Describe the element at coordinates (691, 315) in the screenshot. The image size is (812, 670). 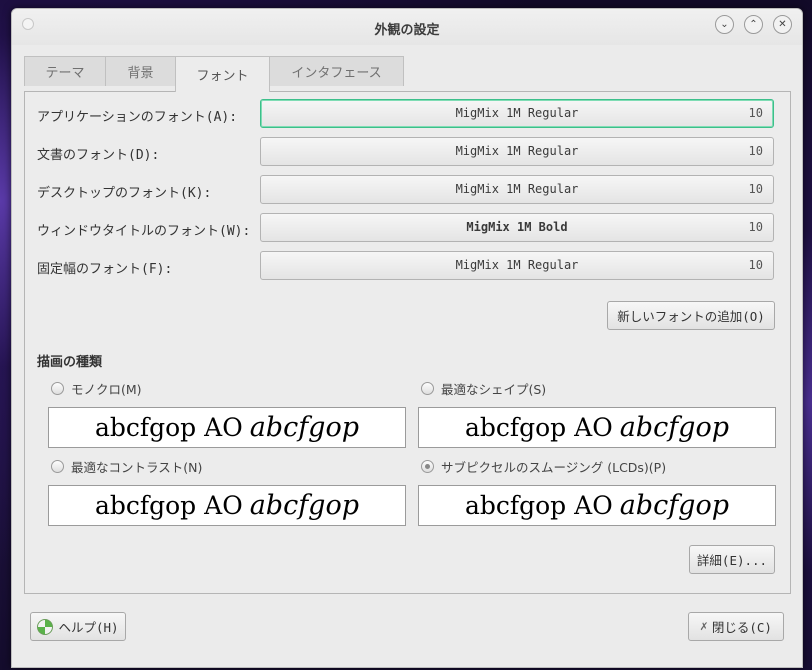
I see `add-font-button: 新しいフォントの追加(O)` at that location.